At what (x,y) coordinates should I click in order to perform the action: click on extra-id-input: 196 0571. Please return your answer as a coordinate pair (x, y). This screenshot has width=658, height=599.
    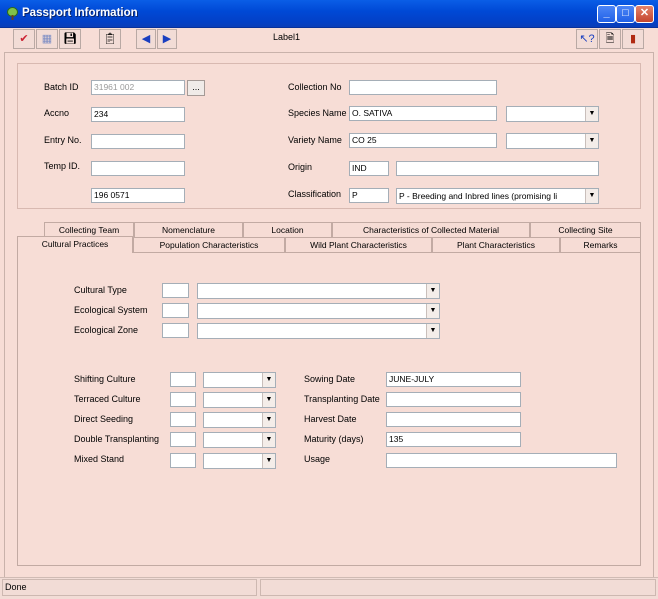
    Looking at the image, I should click on (138, 195).